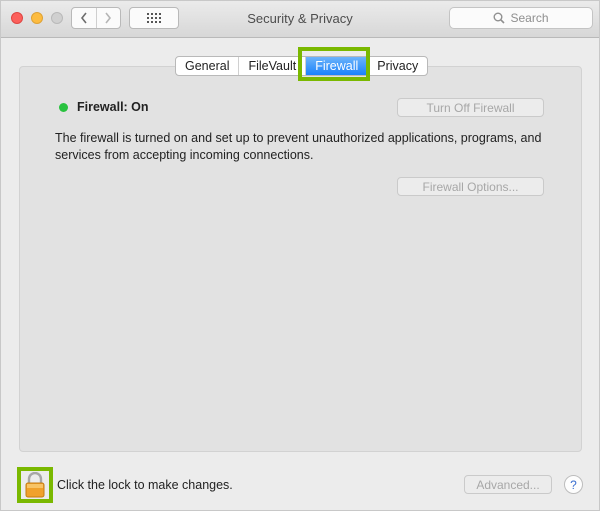 Image resolution: width=600 pixels, height=511 pixels. Describe the element at coordinates (529, 18) in the screenshot. I see `search-placeholder: Search` at that location.